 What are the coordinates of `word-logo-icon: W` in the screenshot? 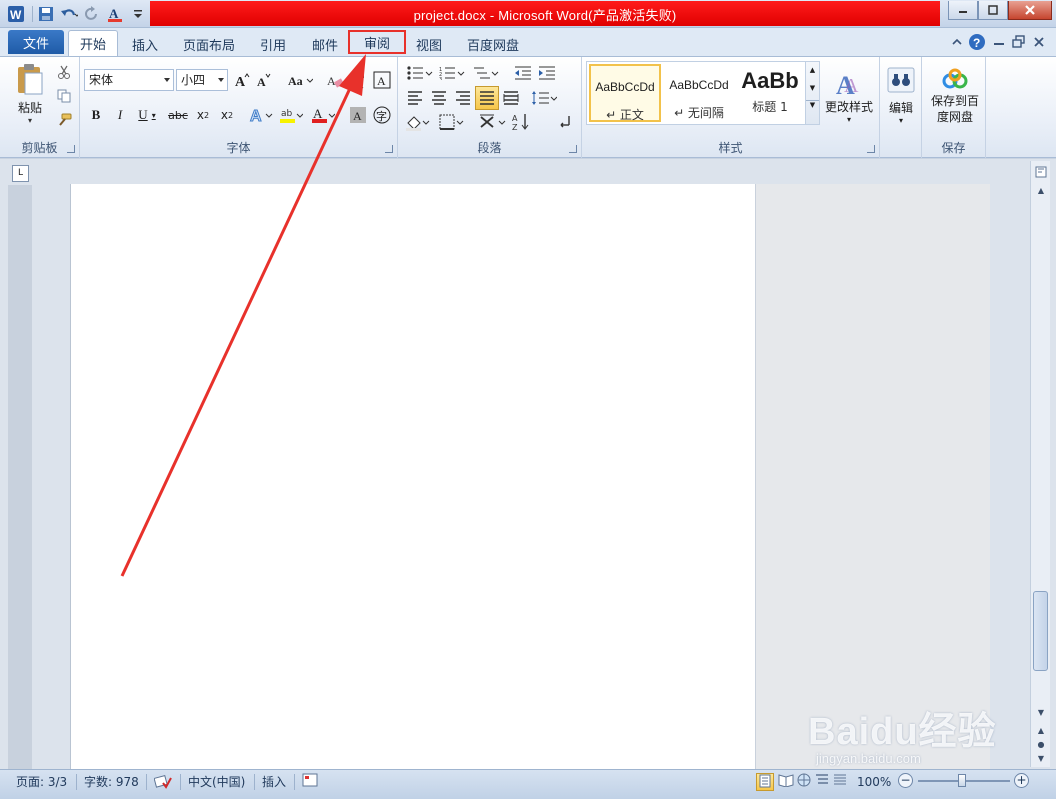 It's located at (16, 14).